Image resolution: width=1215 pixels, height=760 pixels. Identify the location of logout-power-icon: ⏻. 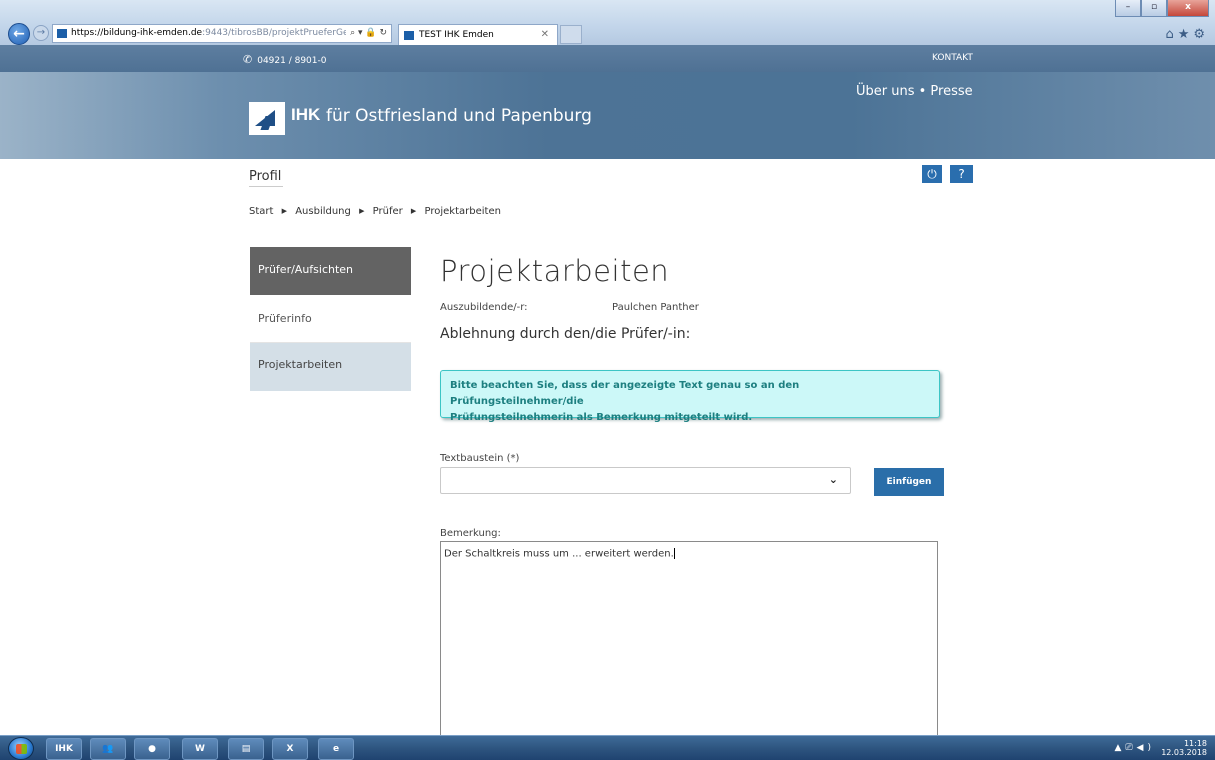
(932, 174).